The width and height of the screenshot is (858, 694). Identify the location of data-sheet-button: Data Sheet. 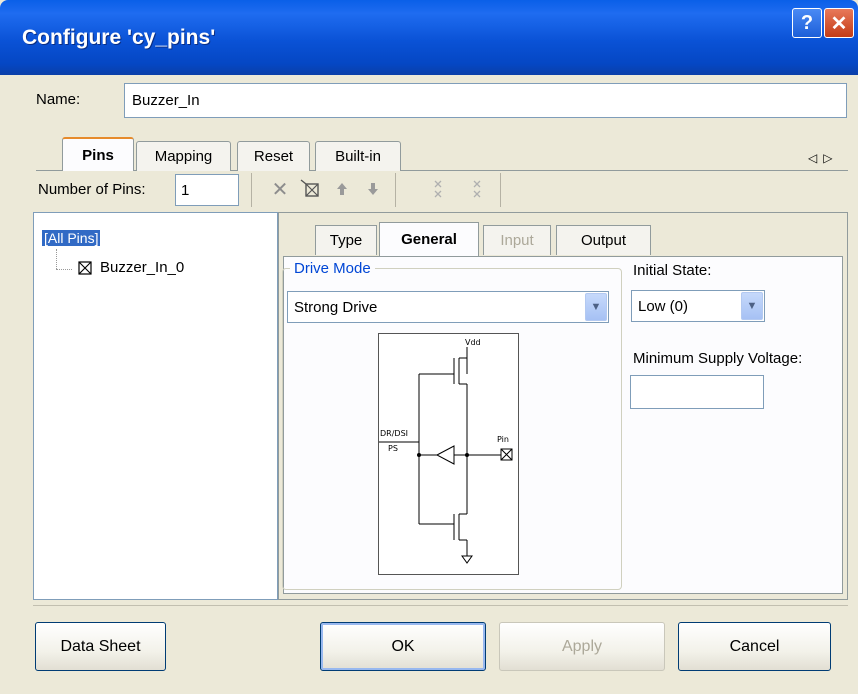
(100, 646).